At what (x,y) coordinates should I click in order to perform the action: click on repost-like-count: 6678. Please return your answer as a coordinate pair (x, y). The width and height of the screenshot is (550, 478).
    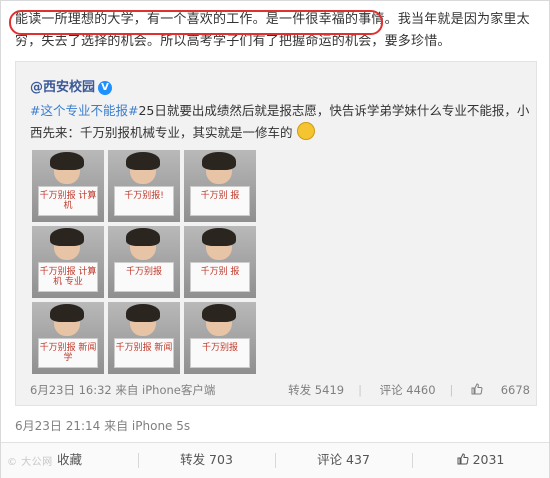
    Looking at the image, I should click on (515, 390).